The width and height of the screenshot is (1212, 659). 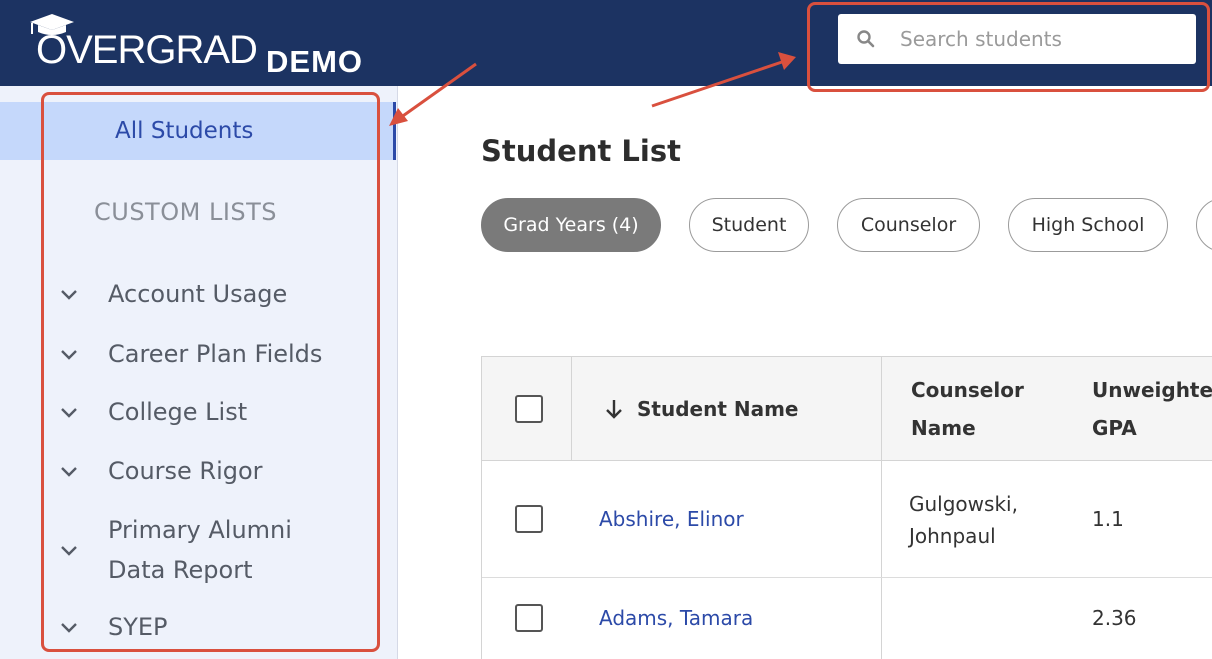 What do you see at coordinates (1108, 519) in the screenshot?
I see `gpa-value: 1.1` at bounding box center [1108, 519].